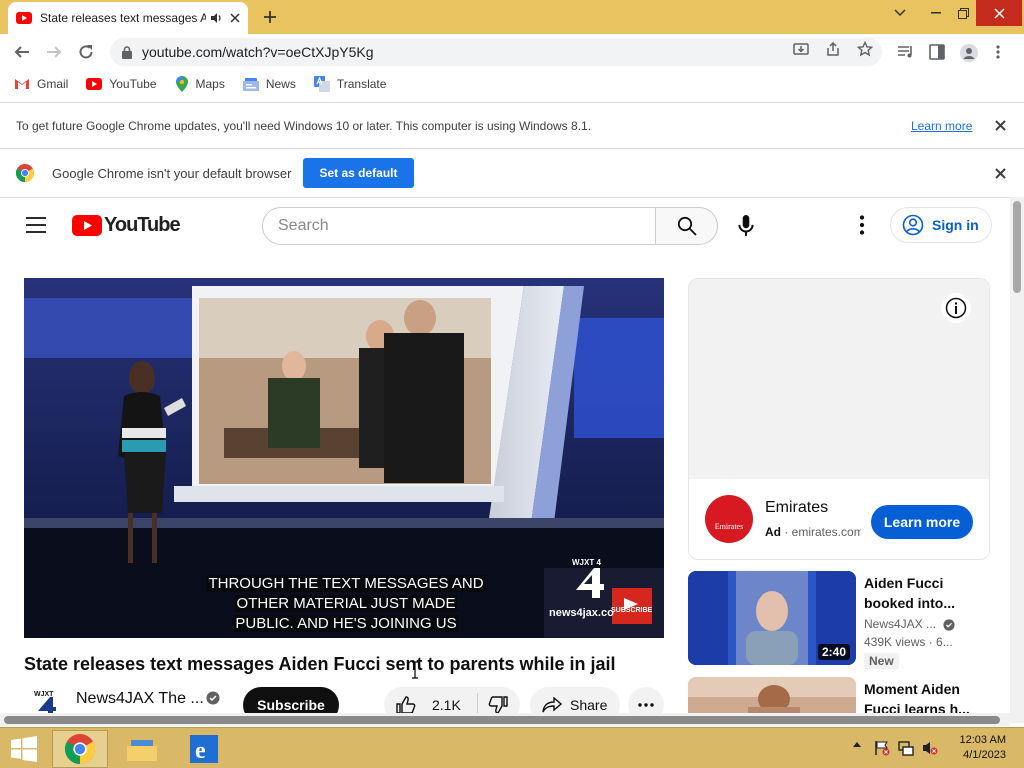 This screenshot has height=768, width=1024. I want to click on set-as-default-button: Set as default, so click(358, 173).